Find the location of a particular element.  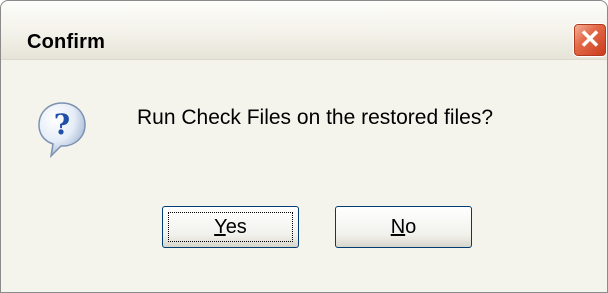

close-button: ✕ is located at coordinates (590, 40).